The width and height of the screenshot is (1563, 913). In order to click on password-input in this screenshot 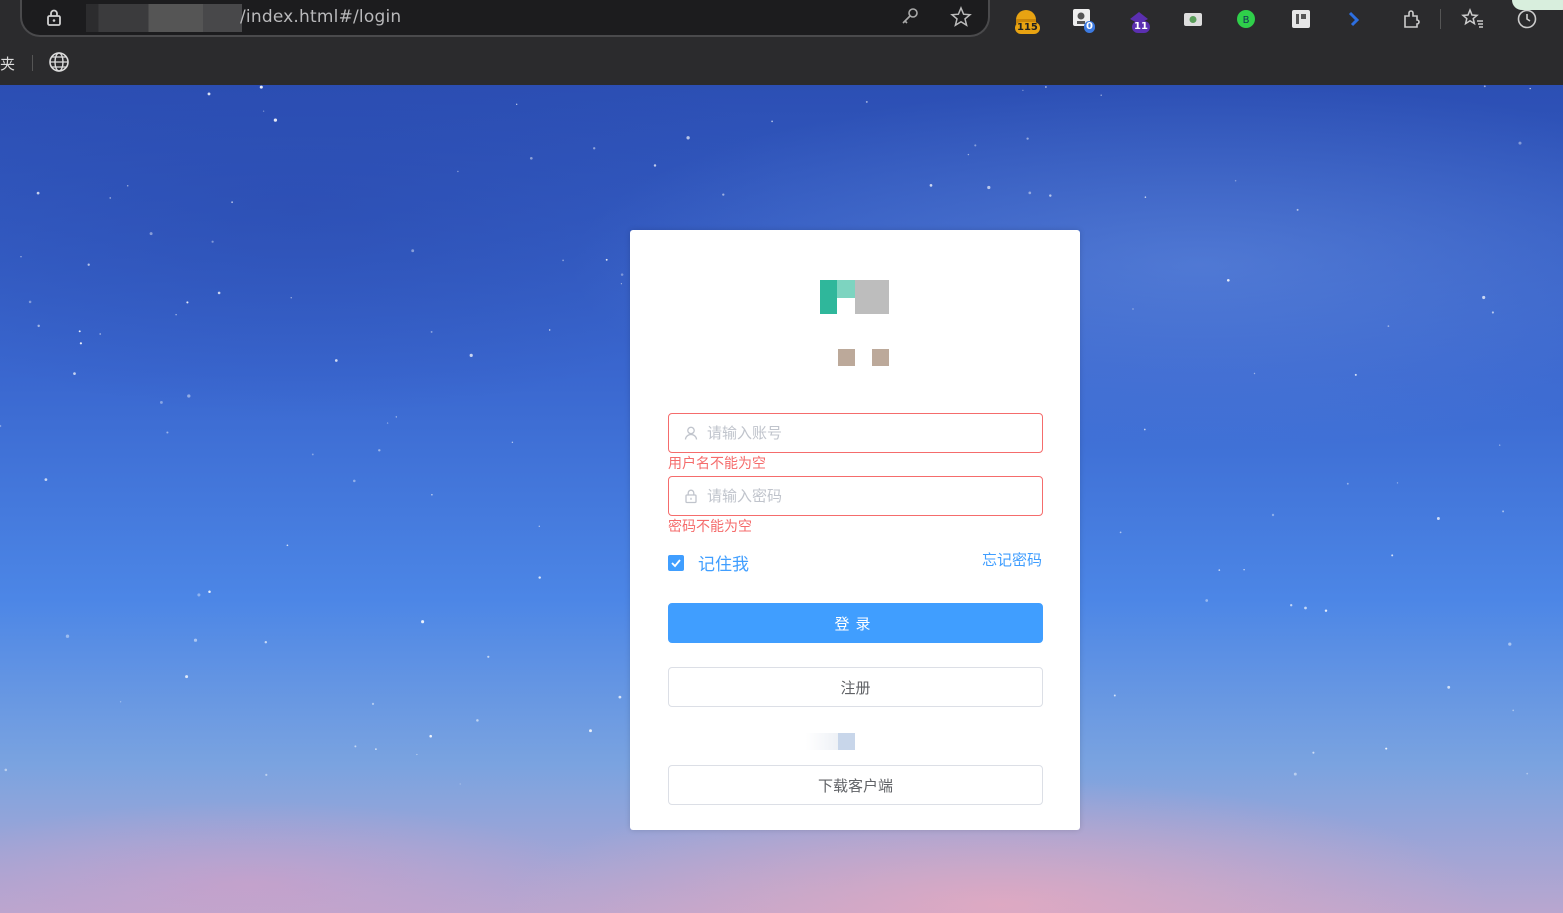, I will do `click(867, 496)`.